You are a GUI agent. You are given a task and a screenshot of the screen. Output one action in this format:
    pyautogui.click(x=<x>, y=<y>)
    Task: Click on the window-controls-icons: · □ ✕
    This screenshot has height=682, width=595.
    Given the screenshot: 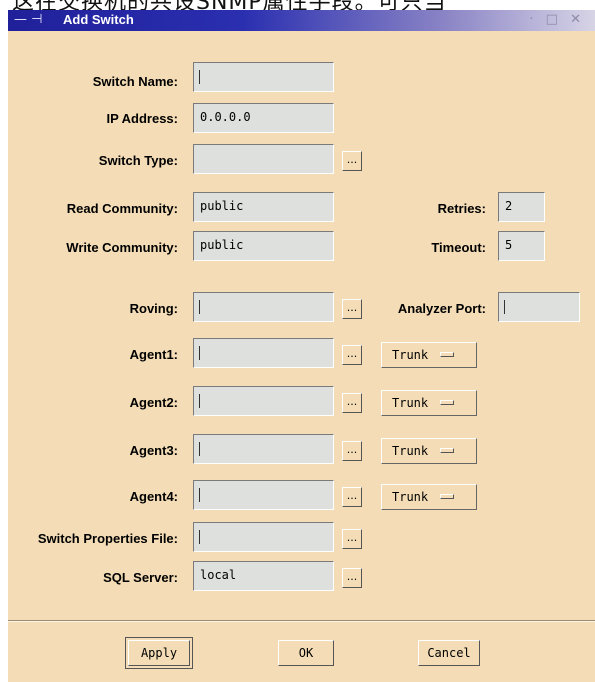 What is the action you would take?
    pyautogui.click(x=557, y=19)
    